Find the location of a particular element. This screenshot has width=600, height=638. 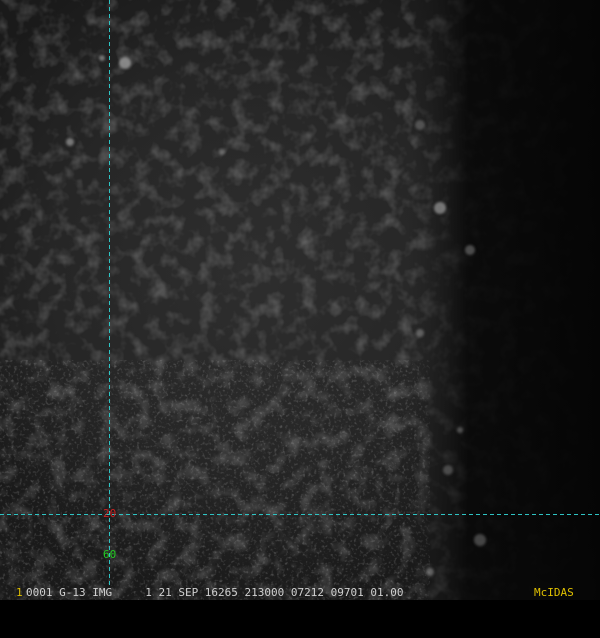

frame-number: 1 is located at coordinates (19, 592).